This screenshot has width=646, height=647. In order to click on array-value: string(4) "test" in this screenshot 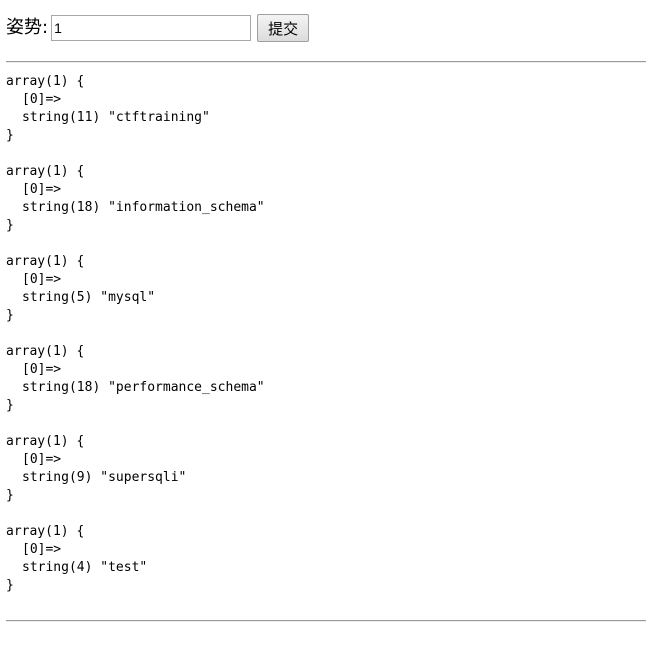, I will do `click(85, 567)`.